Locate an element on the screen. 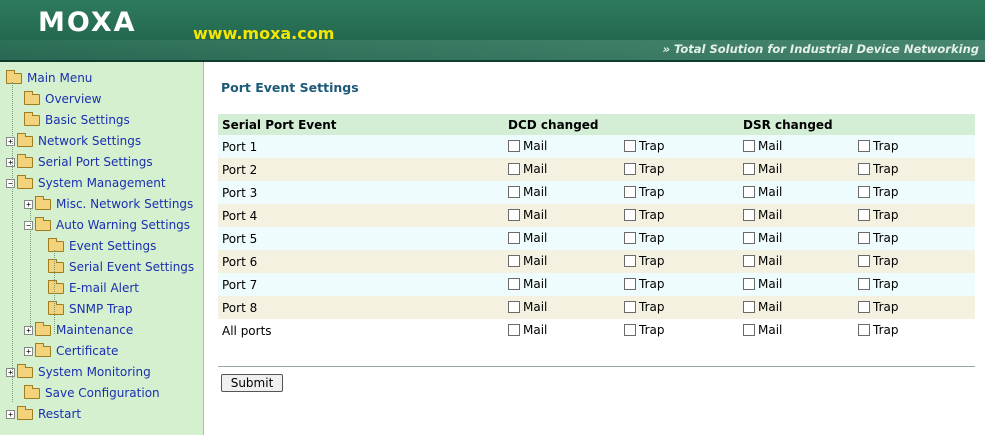 The width and height of the screenshot is (985, 435). sidebar-item-11: SNMP Trap is located at coordinates (90, 309).